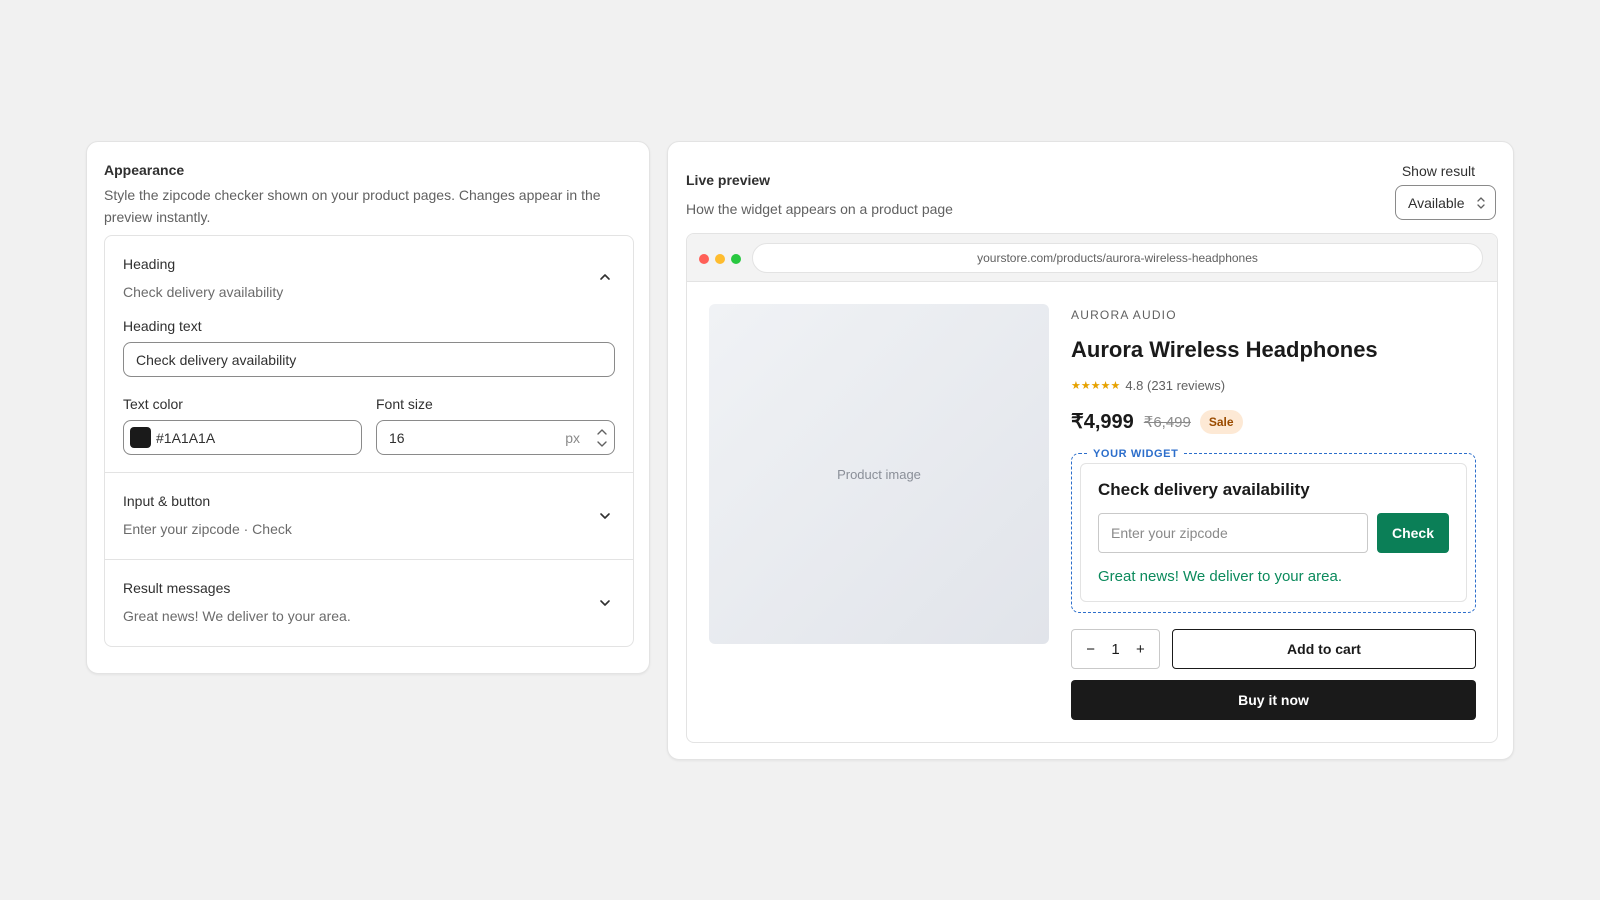  What do you see at coordinates (1136, 454) in the screenshot?
I see `widget-tag: YOUR WIDGET` at bounding box center [1136, 454].